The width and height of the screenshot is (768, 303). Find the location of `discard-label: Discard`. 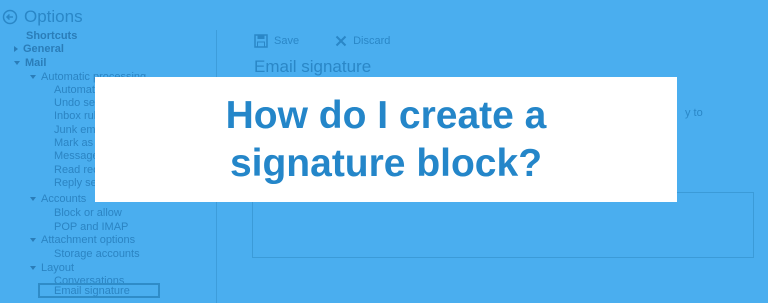

discard-label: Discard is located at coordinates (372, 41).